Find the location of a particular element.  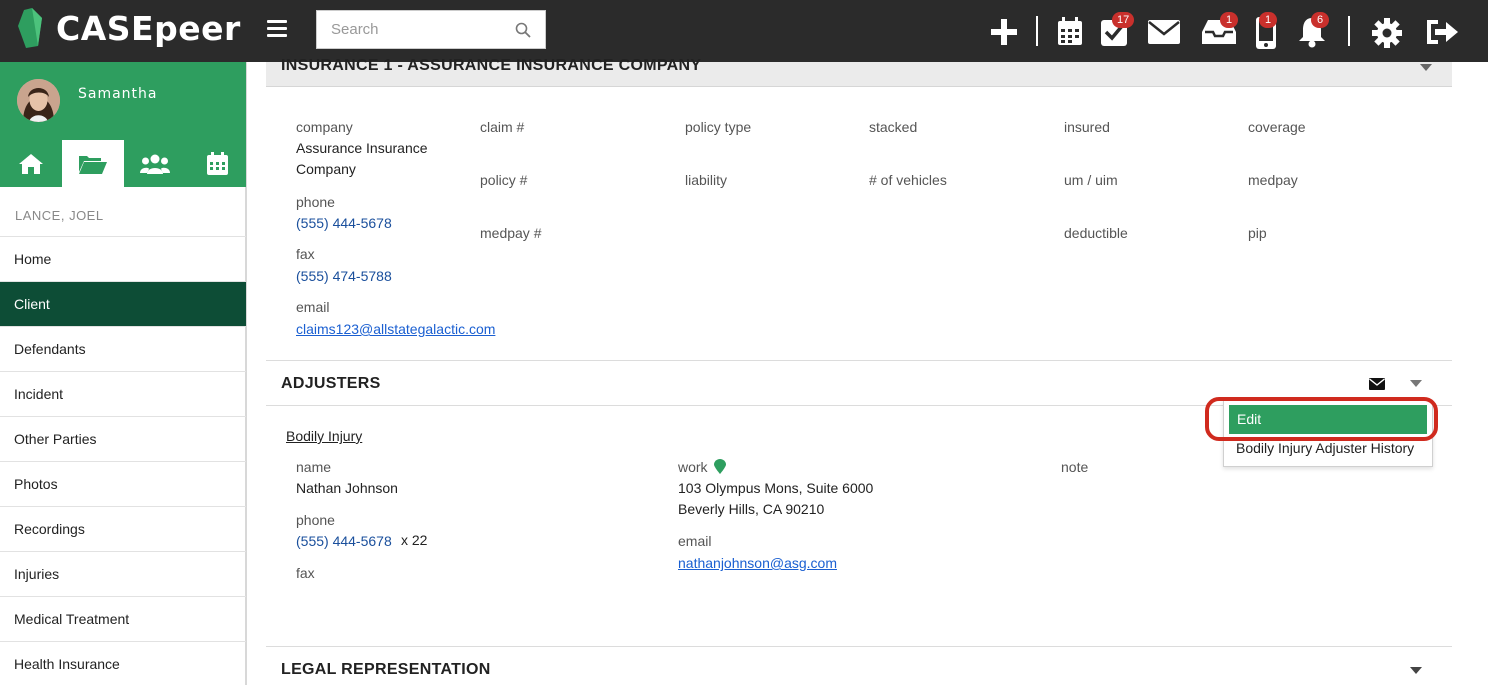

sidebar-item-other-parties: Other Parties is located at coordinates (123, 438).